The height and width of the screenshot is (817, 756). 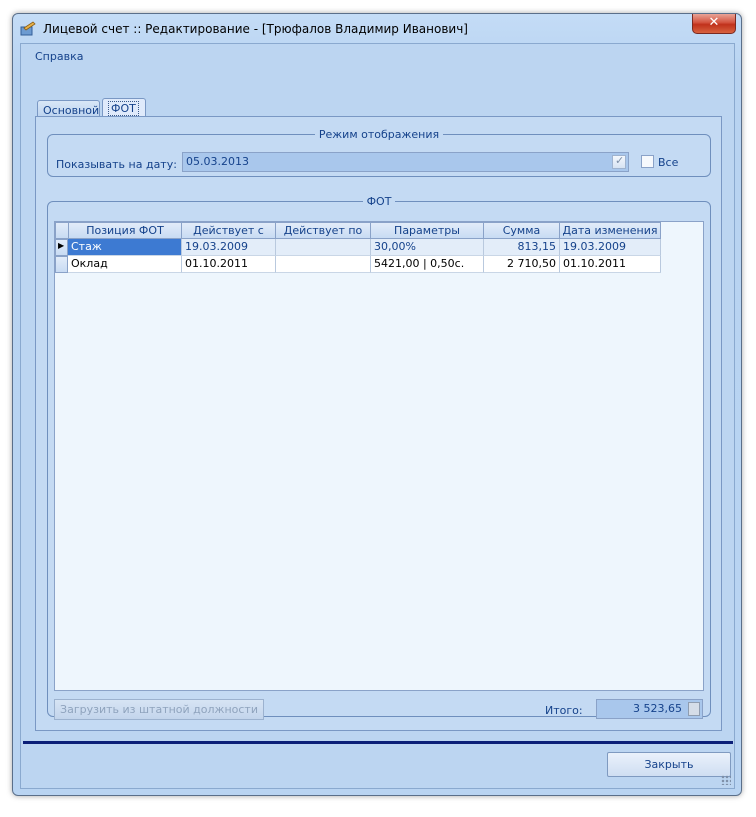 I want to click on window-close-button: ✕, so click(x=714, y=24).